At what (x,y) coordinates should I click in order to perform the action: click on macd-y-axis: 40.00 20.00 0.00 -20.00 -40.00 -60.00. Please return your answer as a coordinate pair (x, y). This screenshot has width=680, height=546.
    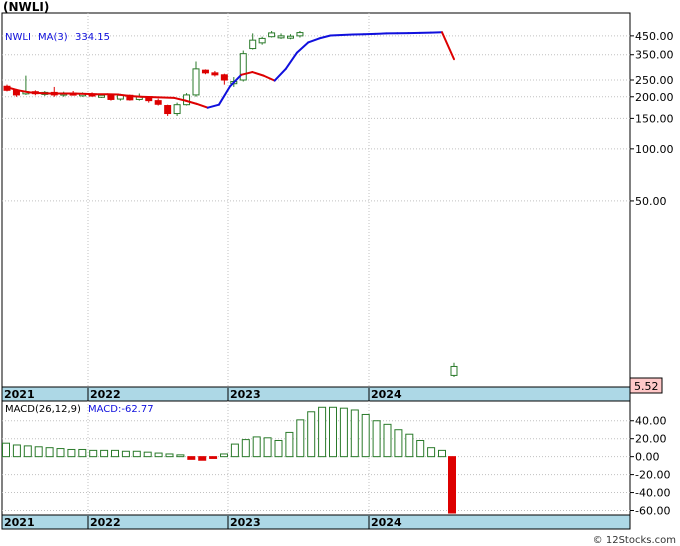
    Looking at the image, I should click on (650, 466).